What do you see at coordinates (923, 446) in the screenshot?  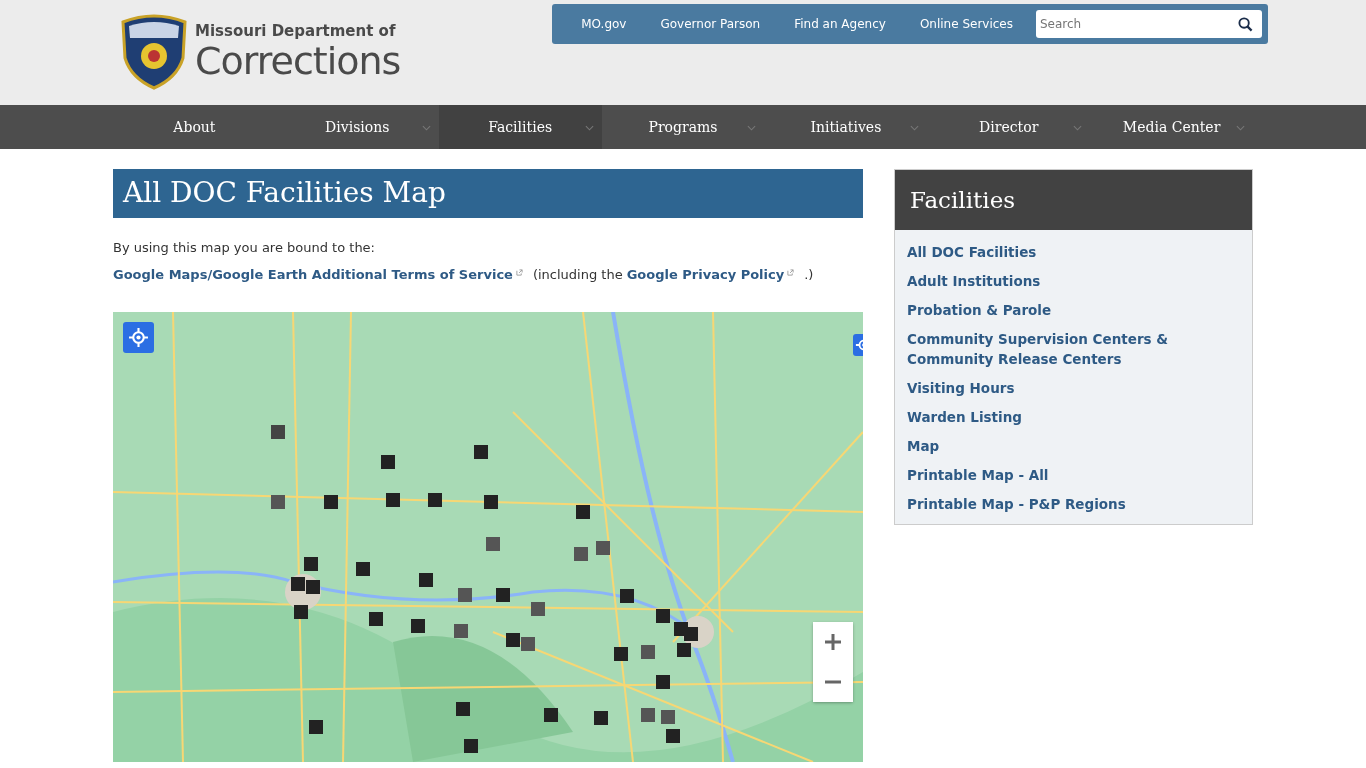 I see `sidebar-link: Map` at bounding box center [923, 446].